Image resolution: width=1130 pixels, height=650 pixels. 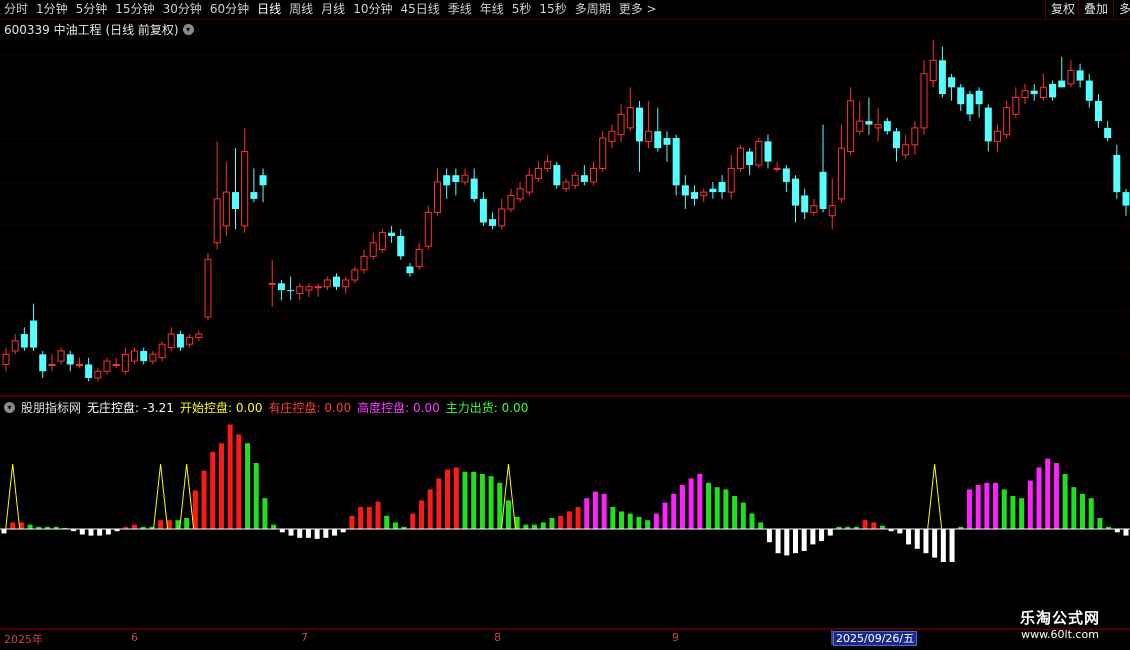 What do you see at coordinates (675, 637) in the screenshot?
I see `time-label-sep: 9` at bounding box center [675, 637].